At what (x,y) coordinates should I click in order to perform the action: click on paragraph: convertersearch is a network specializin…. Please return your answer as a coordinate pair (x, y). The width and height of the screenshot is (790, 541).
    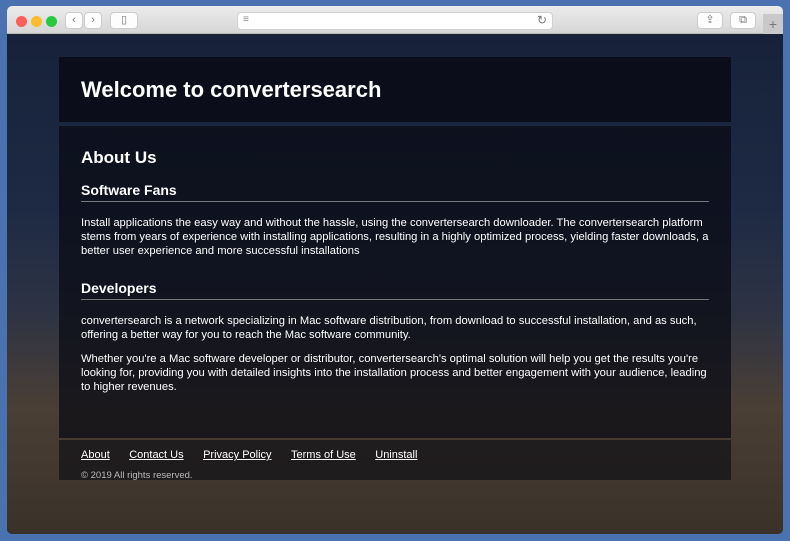
    Looking at the image, I should click on (389, 328).